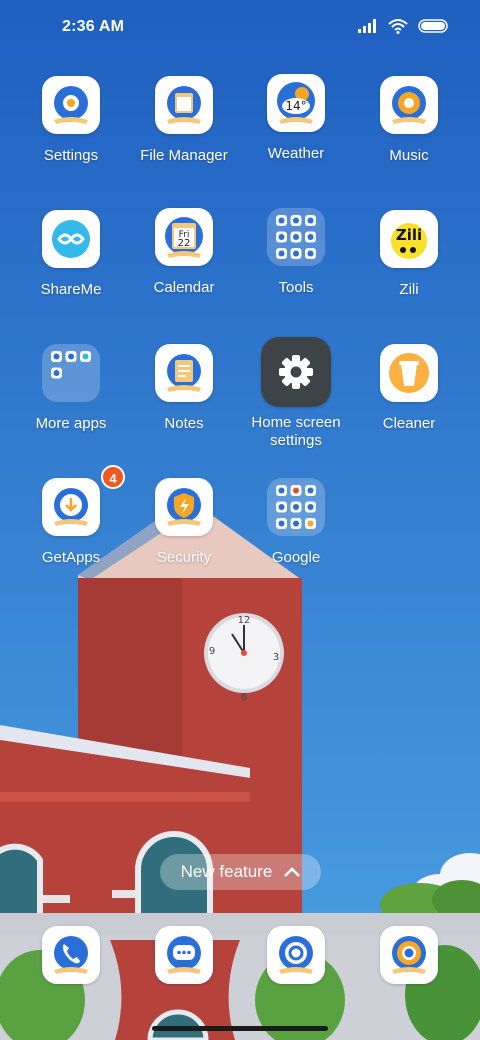  What do you see at coordinates (240, 28) in the screenshot?
I see `status-bar: 2:36 AM` at bounding box center [240, 28].